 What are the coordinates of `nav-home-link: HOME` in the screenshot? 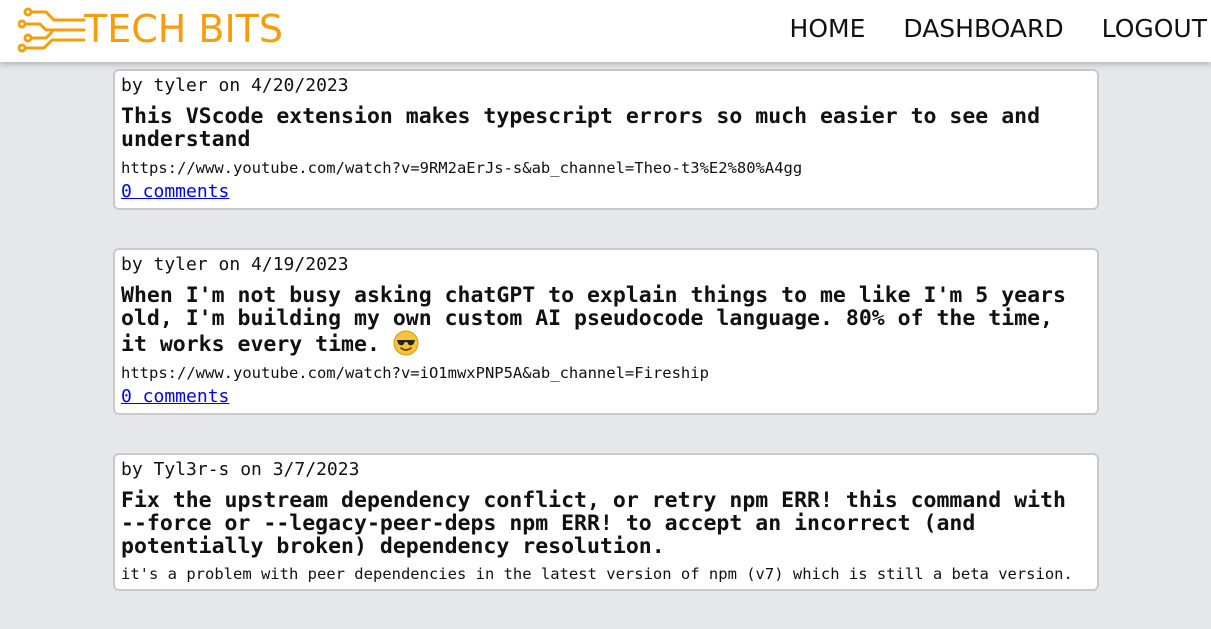 It's located at (828, 29).